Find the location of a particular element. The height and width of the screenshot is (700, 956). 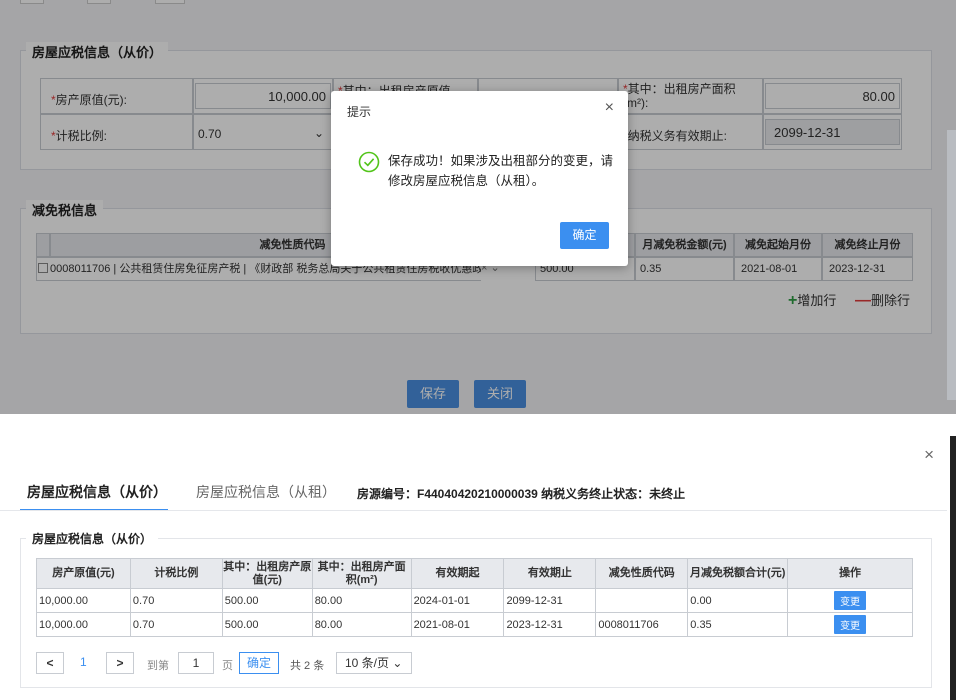

page-unit: 页 is located at coordinates (227, 666).